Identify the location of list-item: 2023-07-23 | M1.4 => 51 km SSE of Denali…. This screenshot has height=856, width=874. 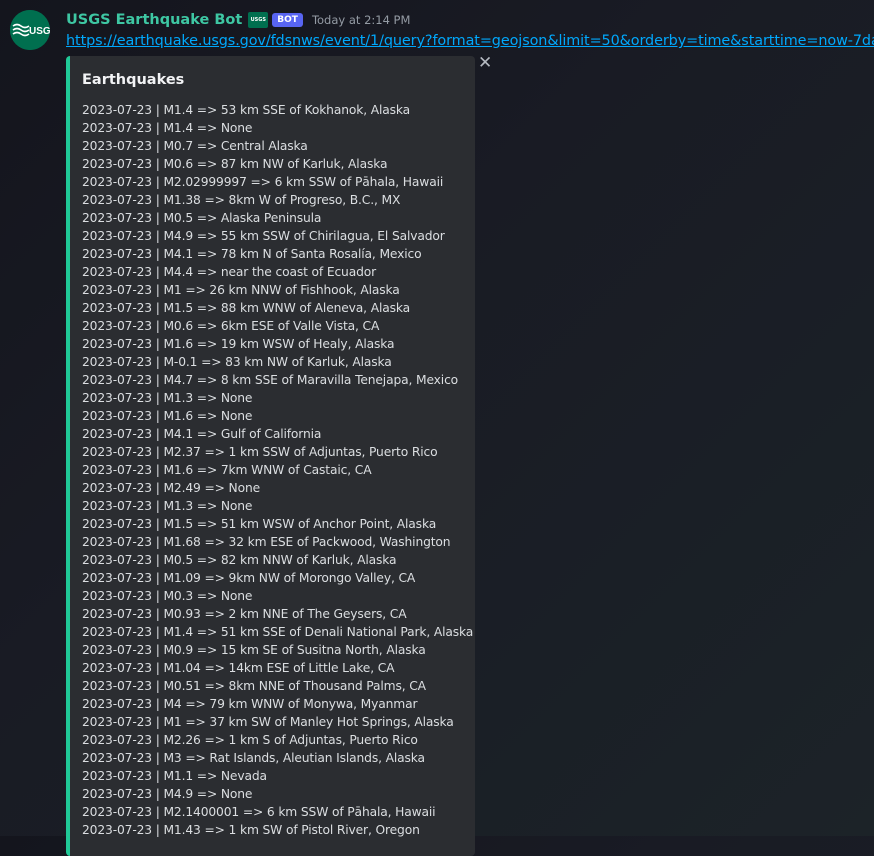
(278, 632).